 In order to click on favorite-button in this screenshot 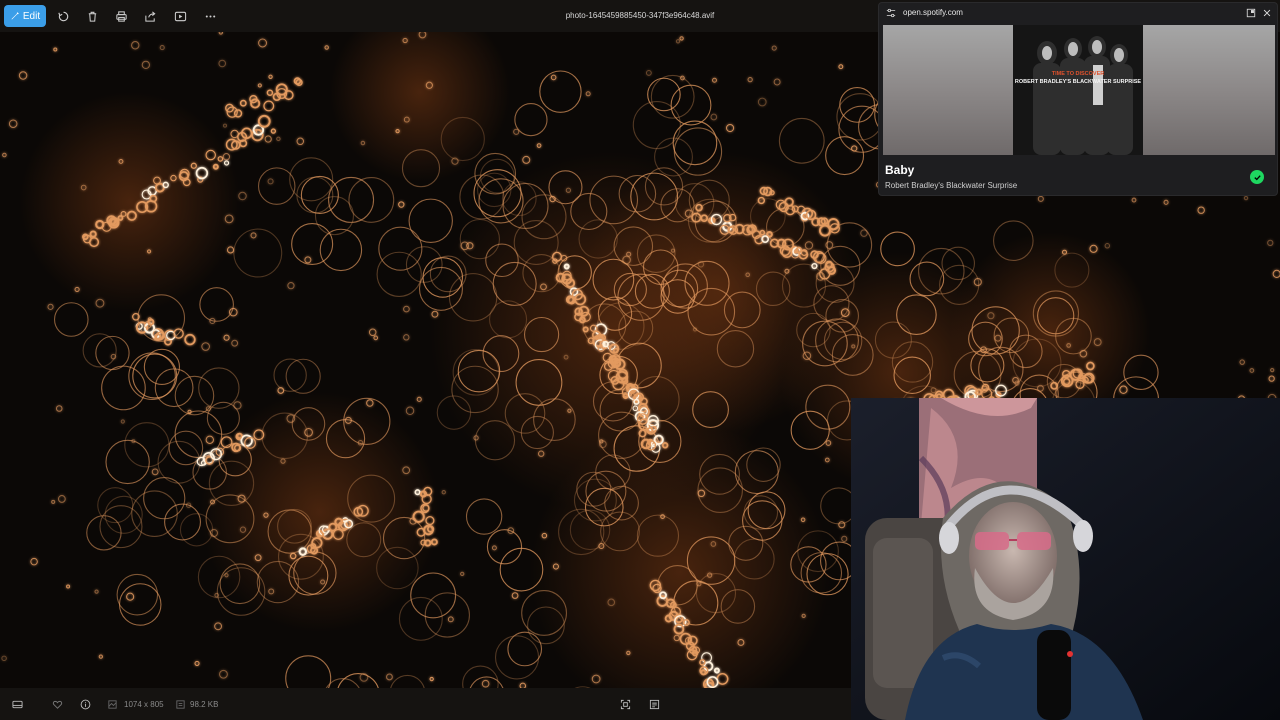, I will do `click(57, 704)`.